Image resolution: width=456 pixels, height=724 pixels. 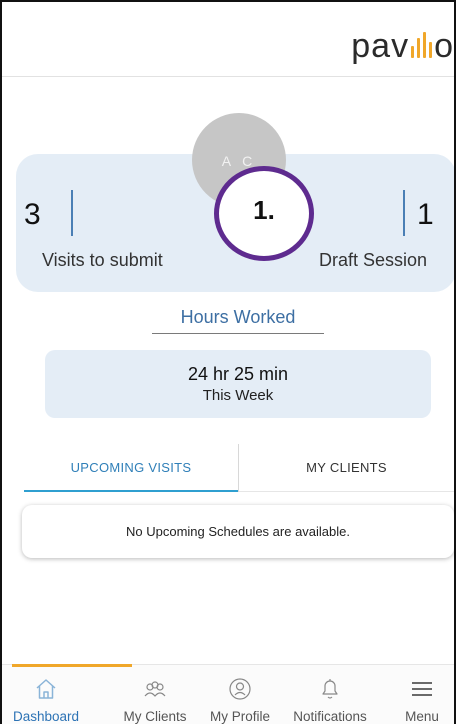 What do you see at coordinates (46, 716) in the screenshot?
I see `nav-label-dashboard: Dashboard` at bounding box center [46, 716].